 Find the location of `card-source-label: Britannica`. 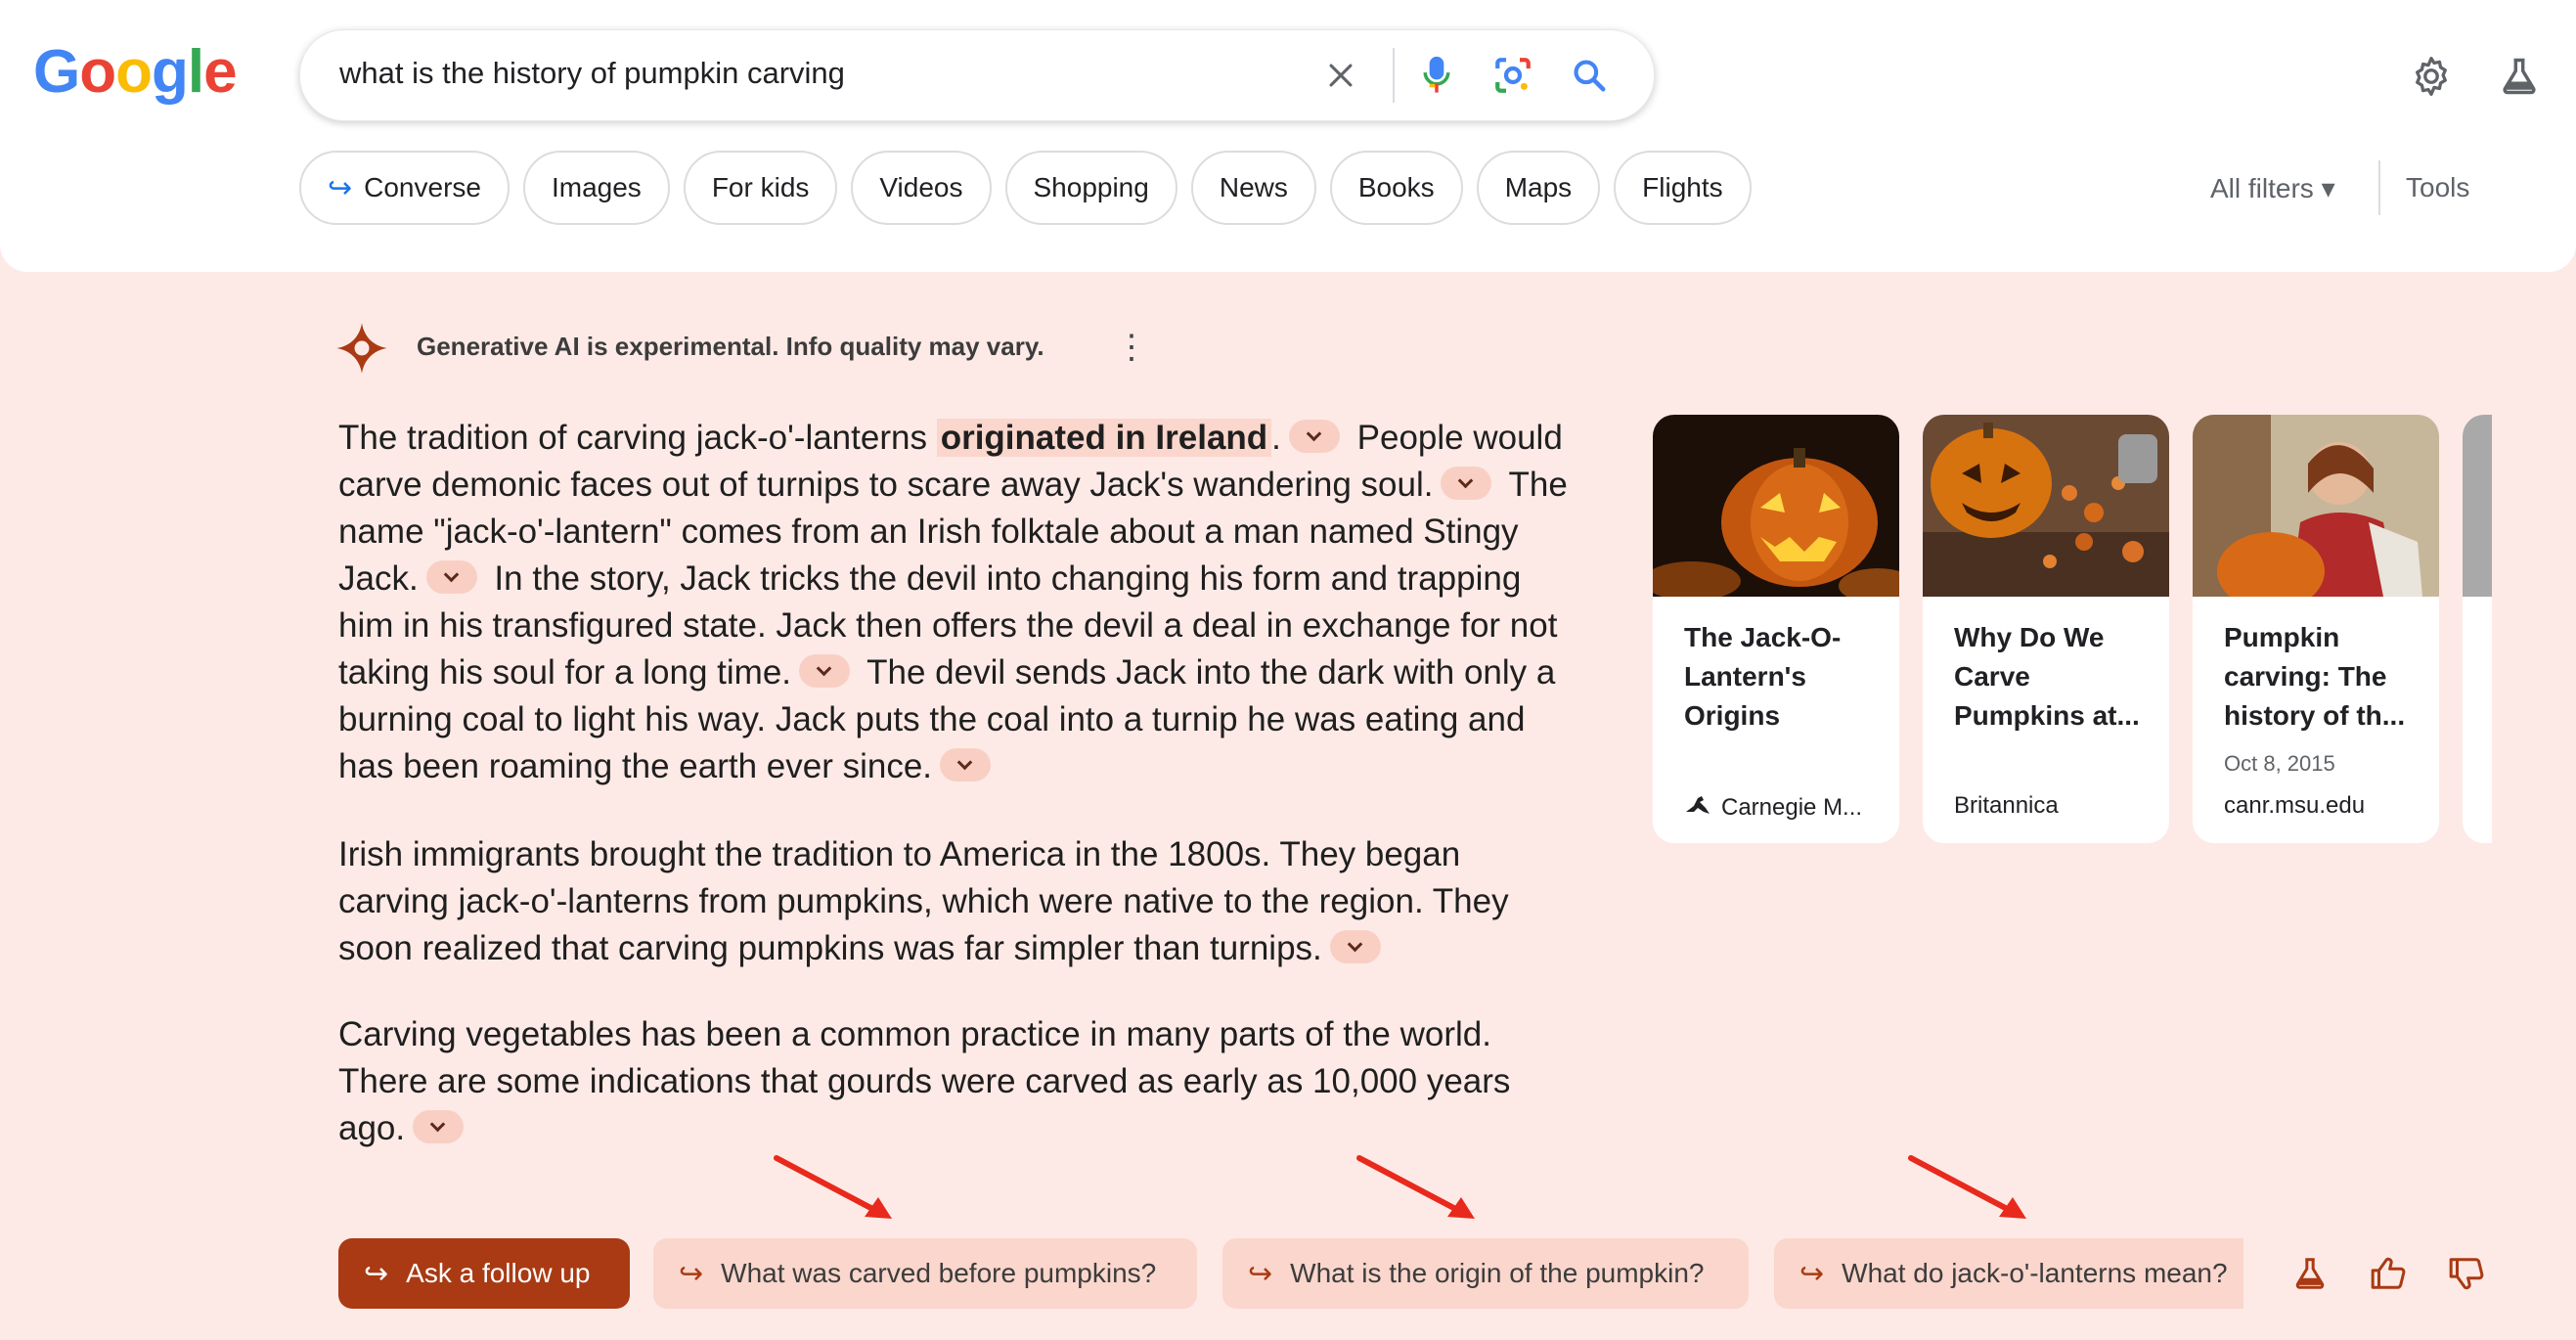

card-source-label: Britannica is located at coordinates (2007, 805).